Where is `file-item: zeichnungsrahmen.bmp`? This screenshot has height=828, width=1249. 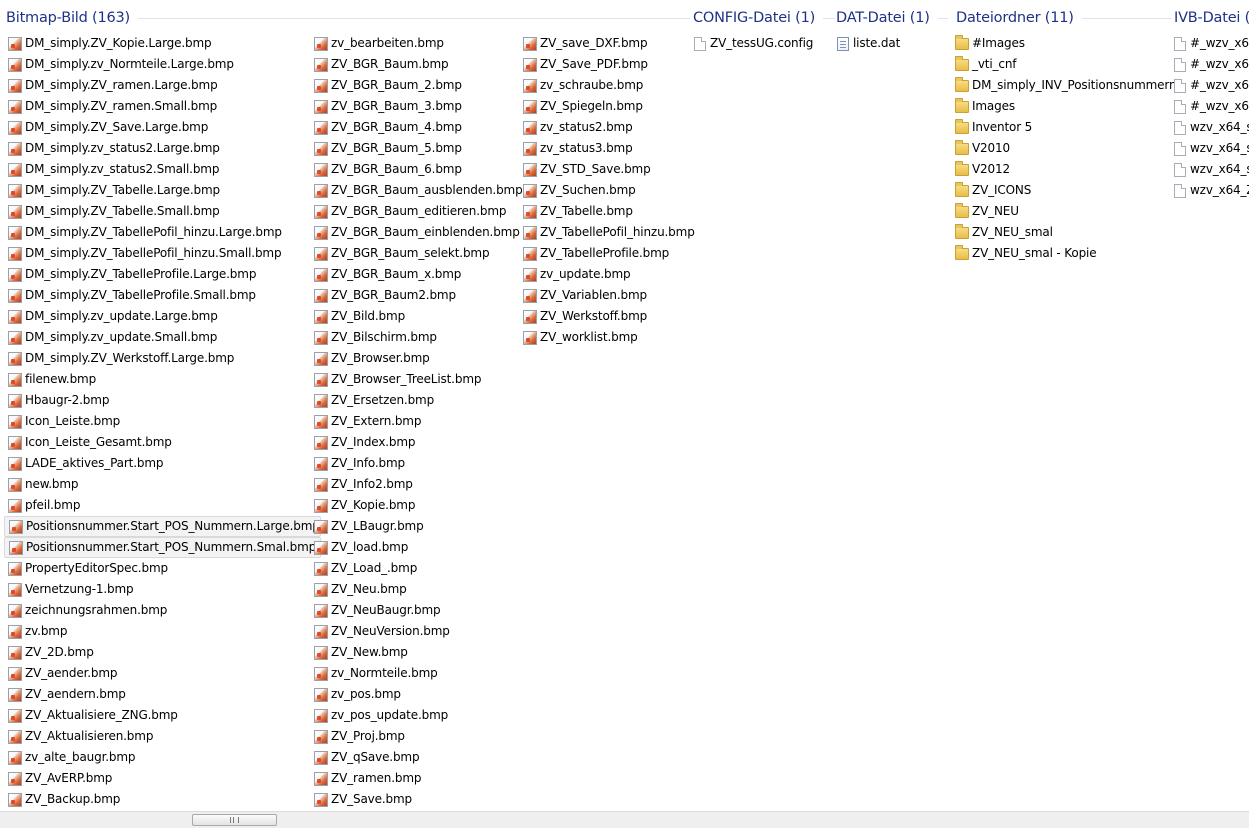
file-item: zeichnungsrahmen.bmp is located at coordinates (162, 610).